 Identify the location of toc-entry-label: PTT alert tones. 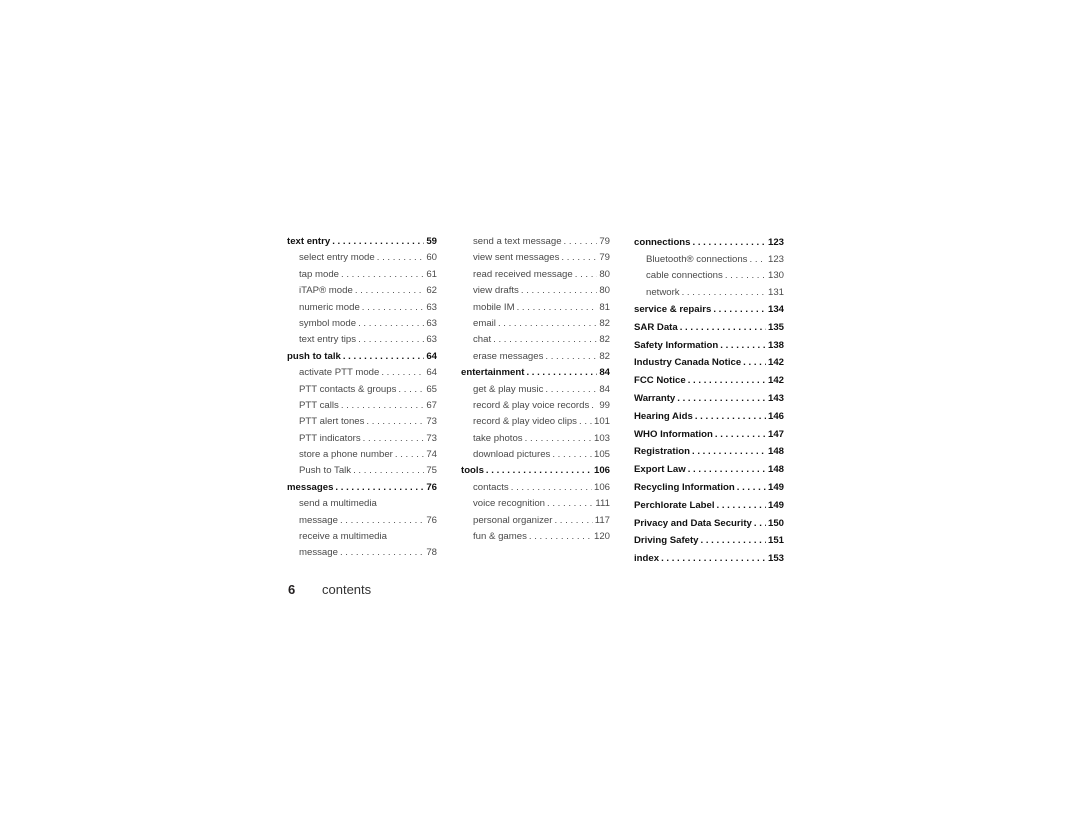
(332, 422).